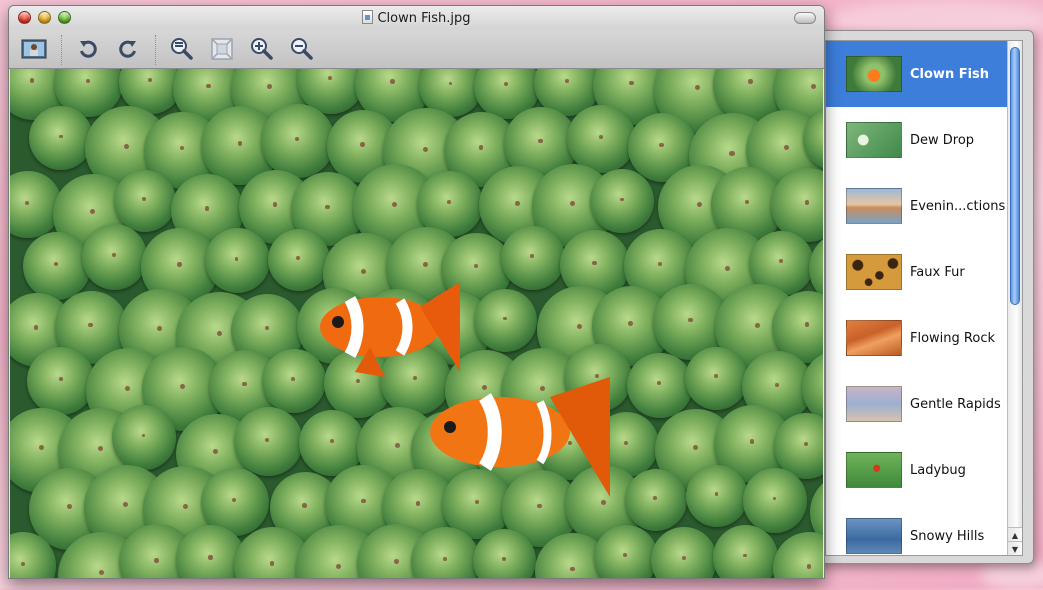 Image resolution: width=1043 pixels, height=590 pixels. I want to click on zoom-actual-icon, so click(182, 49).